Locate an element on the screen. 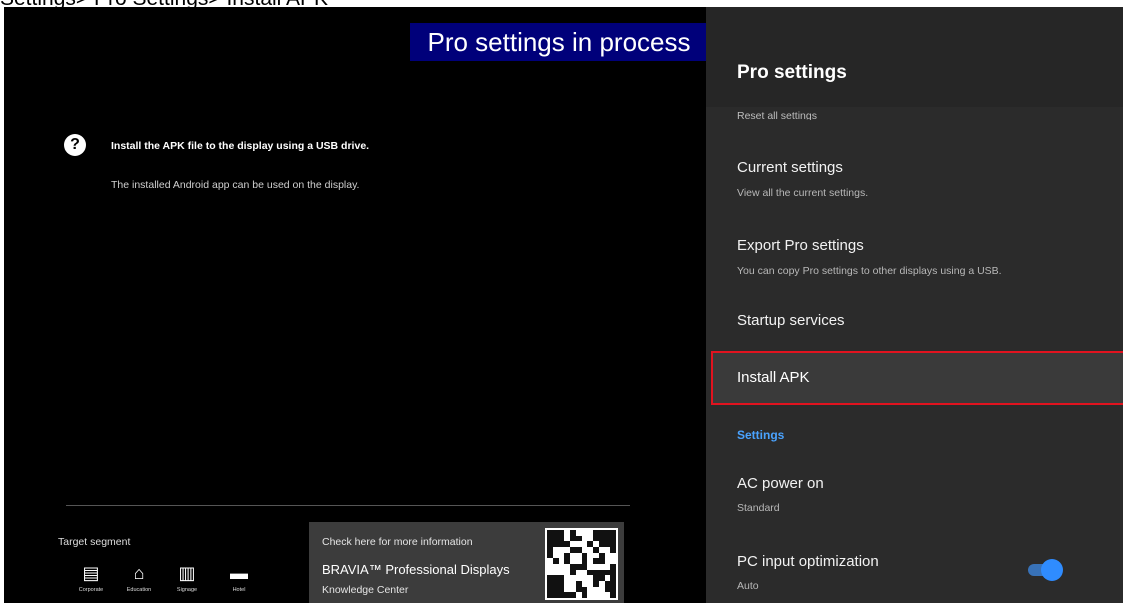 This screenshot has width=1123, height=603. section-header-settings: Settings is located at coordinates (761, 435).